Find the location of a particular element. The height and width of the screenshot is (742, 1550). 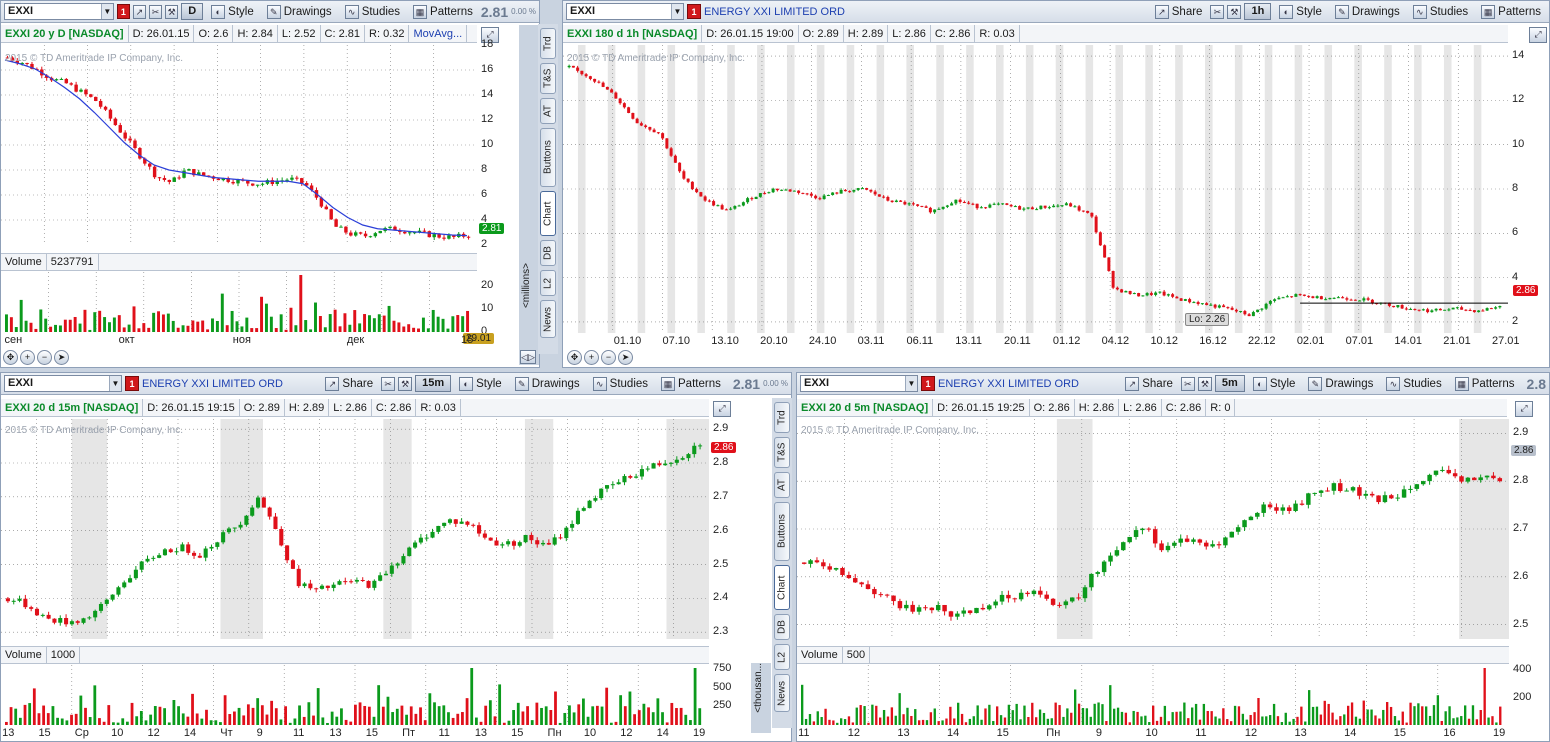

aggregation-button: 1h is located at coordinates (1258, 11).